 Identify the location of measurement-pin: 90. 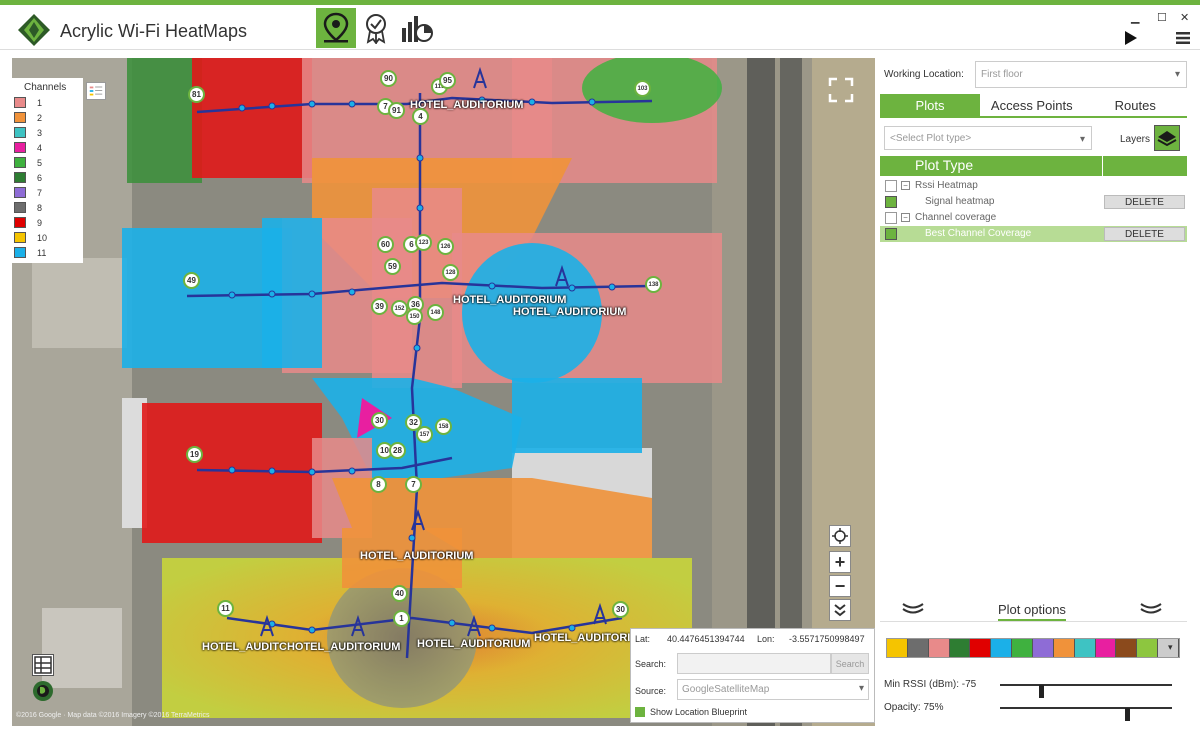
(388, 78).